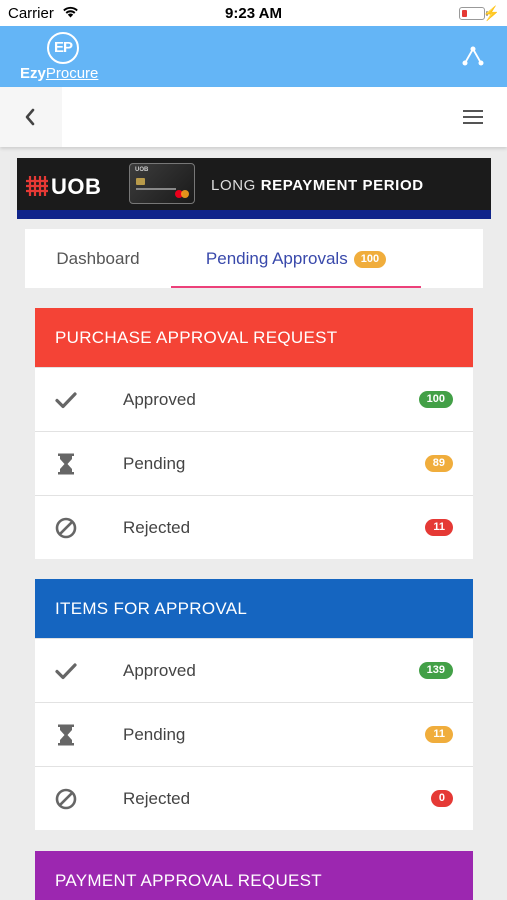  I want to click on clock: 9:23 AM, so click(253, 13).